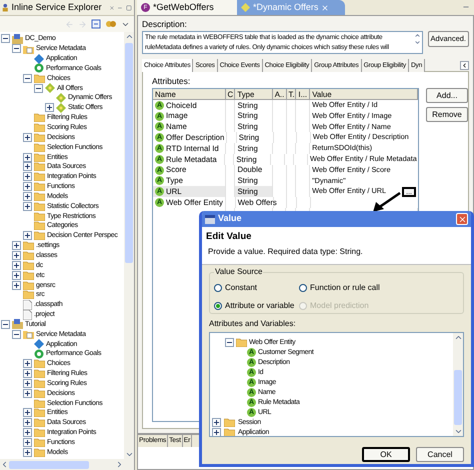 The image size is (474, 470). What do you see at coordinates (229, 236) in the screenshot?
I see `dialog-heading: Edit Value` at bounding box center [229, 236].